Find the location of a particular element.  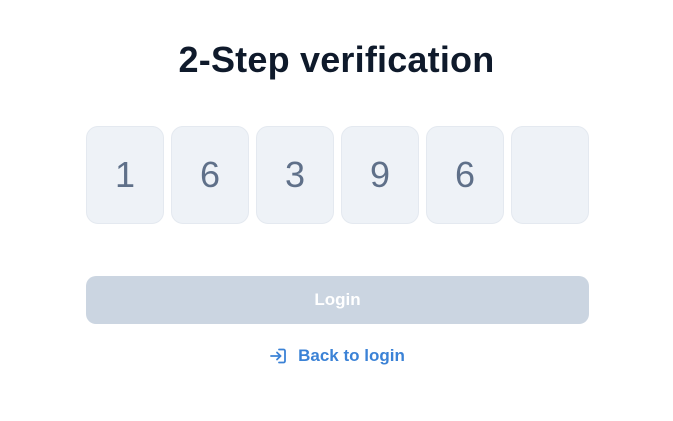

otp-digit-5: 6 is located at coordinates (465, 175).